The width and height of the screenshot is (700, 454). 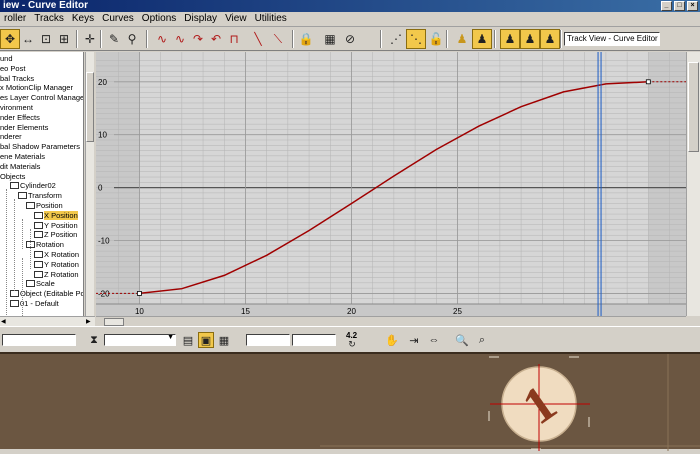 I want to click on menu-view: View, so click(x=236, y=19).